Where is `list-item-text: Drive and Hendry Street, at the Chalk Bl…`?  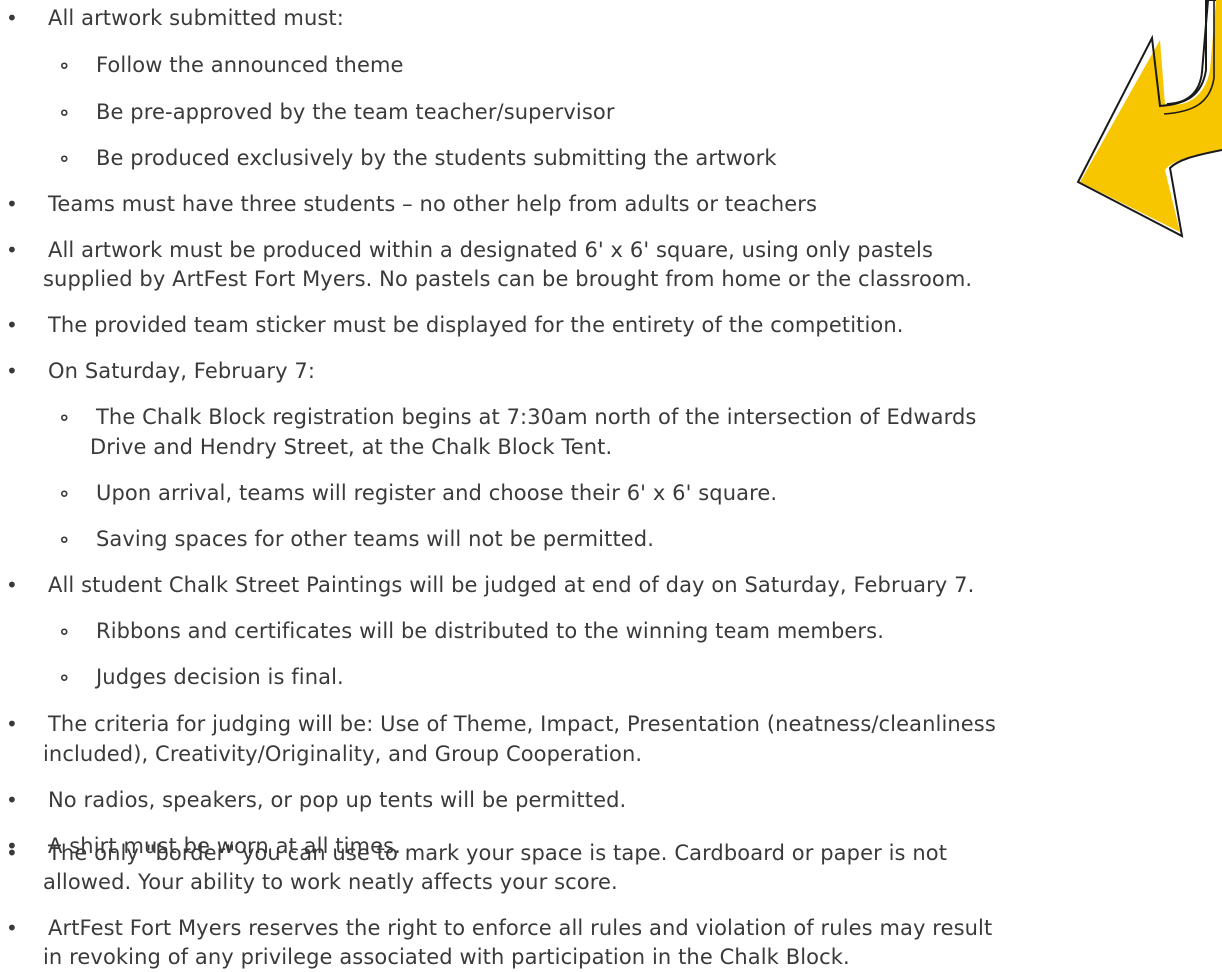 list-item-text: Drive and Hendry Street, at the Chalk Bl… is located at coordinates (351, 447).